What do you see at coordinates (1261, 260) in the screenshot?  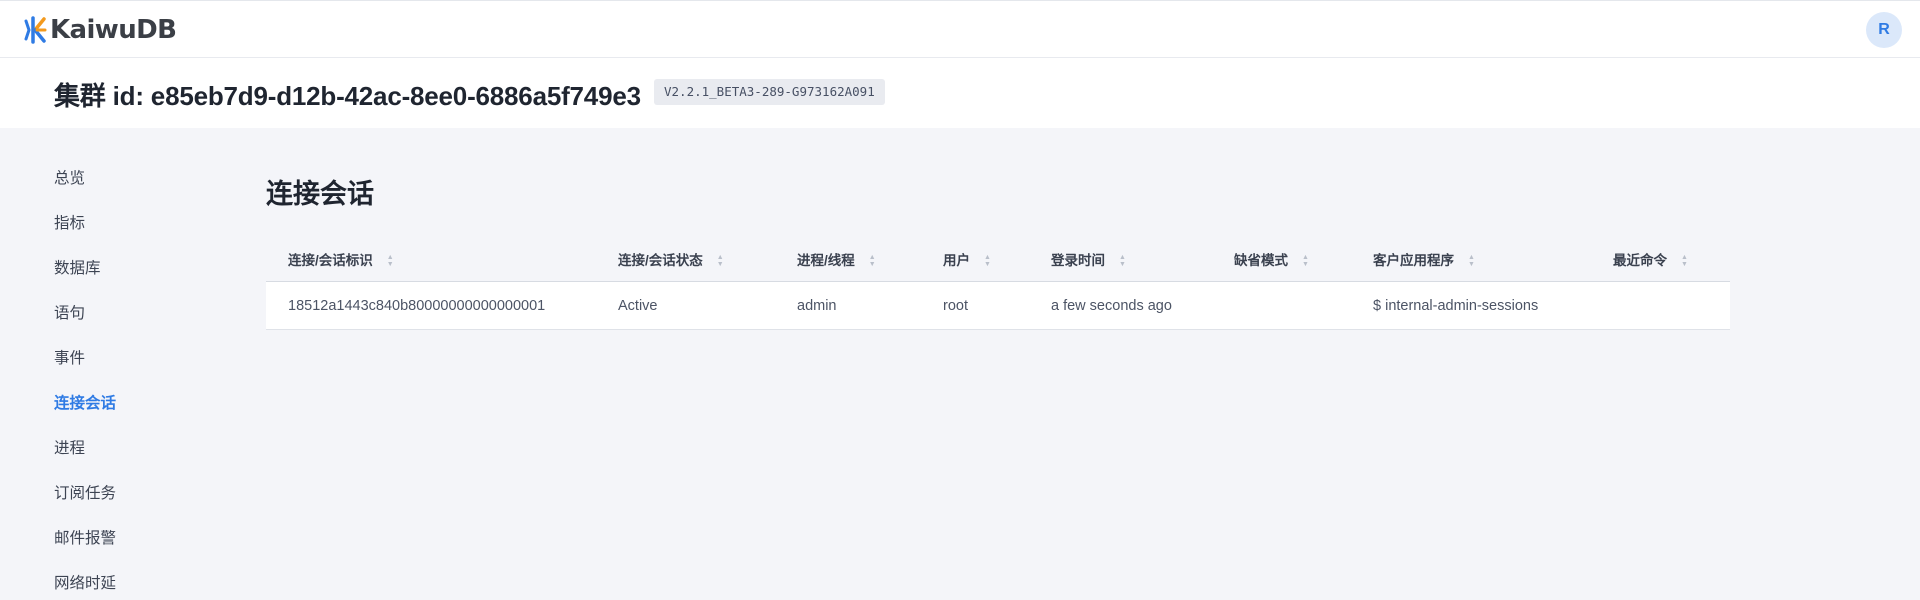 I see `column-header-label: 缺省模式` at bounding box center [1261, 260].